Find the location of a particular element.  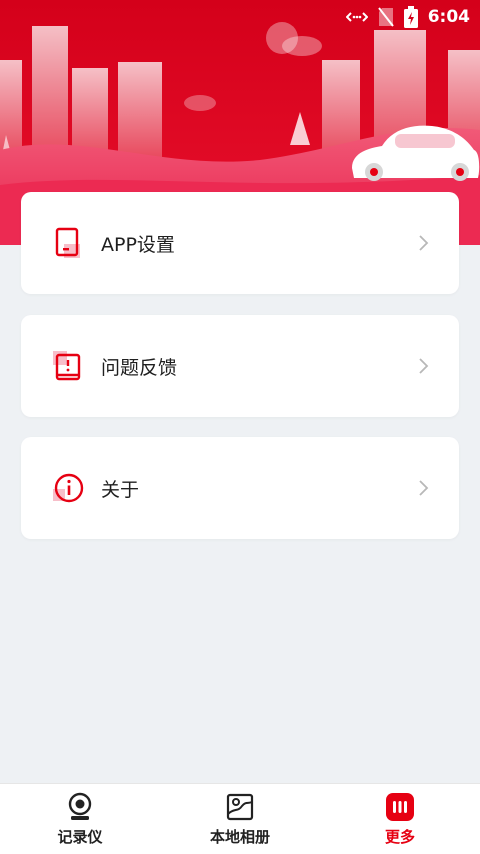

menu-item-feedback: 问题反馈 is located at coordinates (240, 366).